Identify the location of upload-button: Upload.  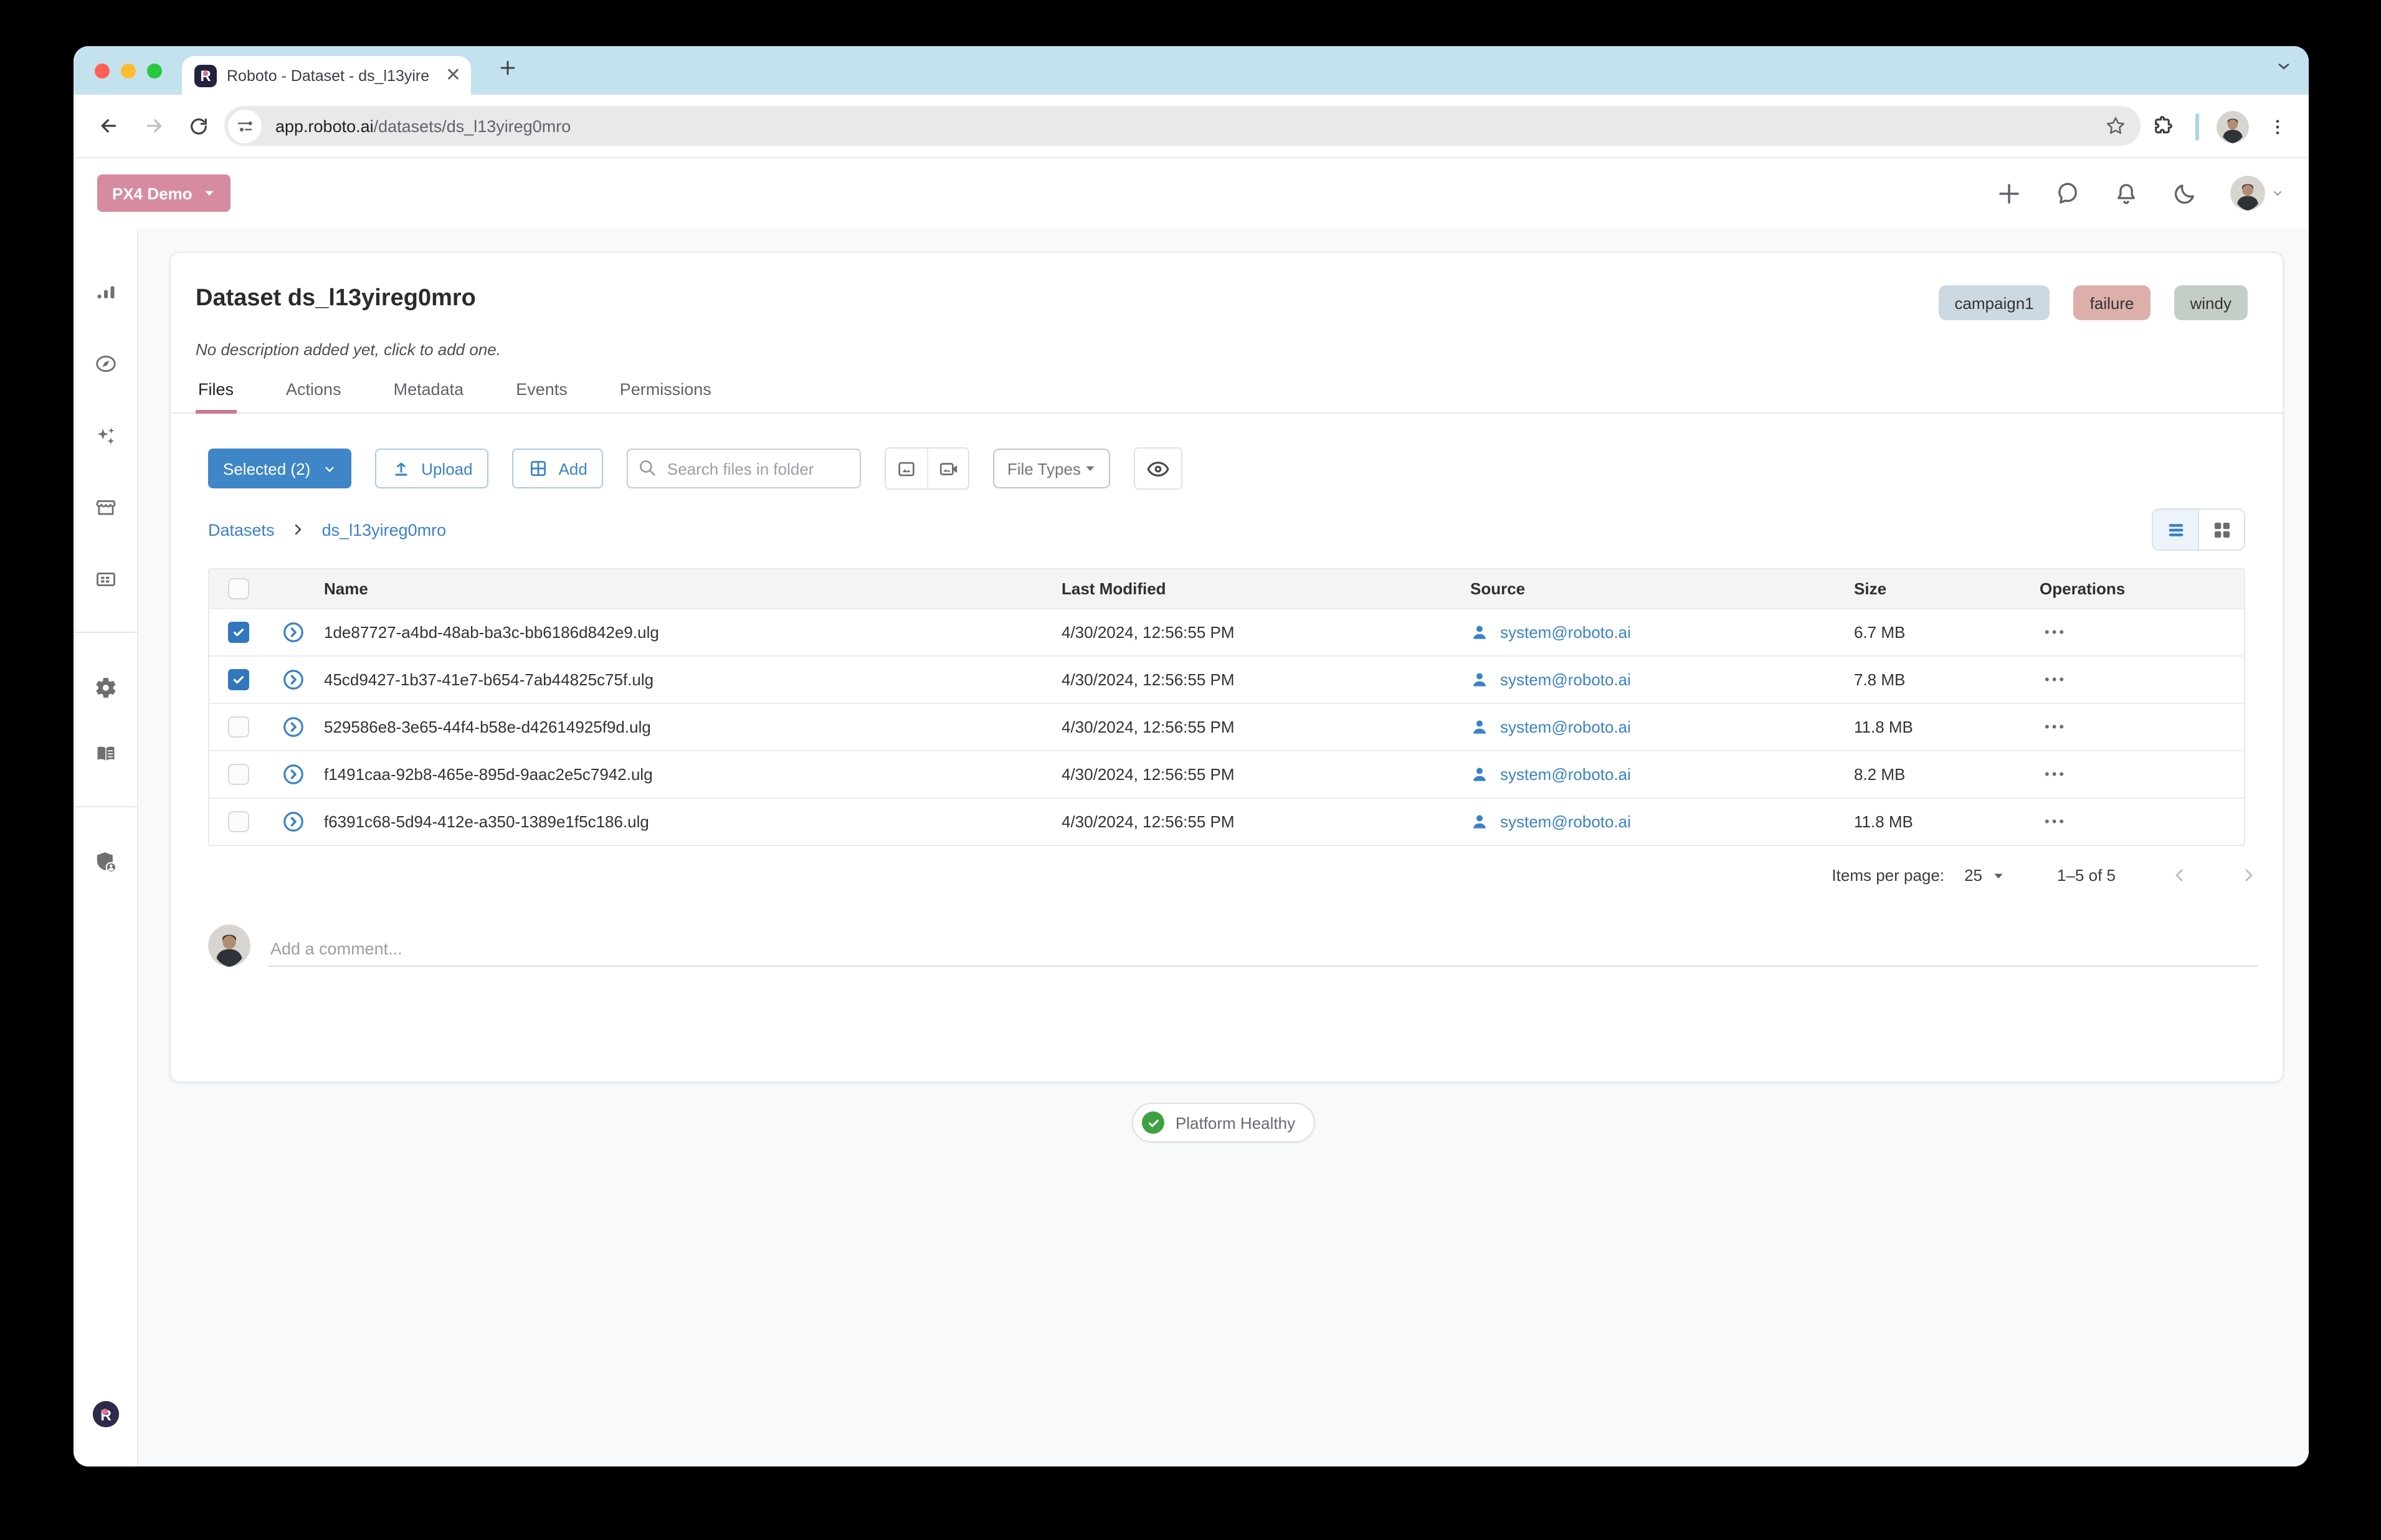
(432, 468).